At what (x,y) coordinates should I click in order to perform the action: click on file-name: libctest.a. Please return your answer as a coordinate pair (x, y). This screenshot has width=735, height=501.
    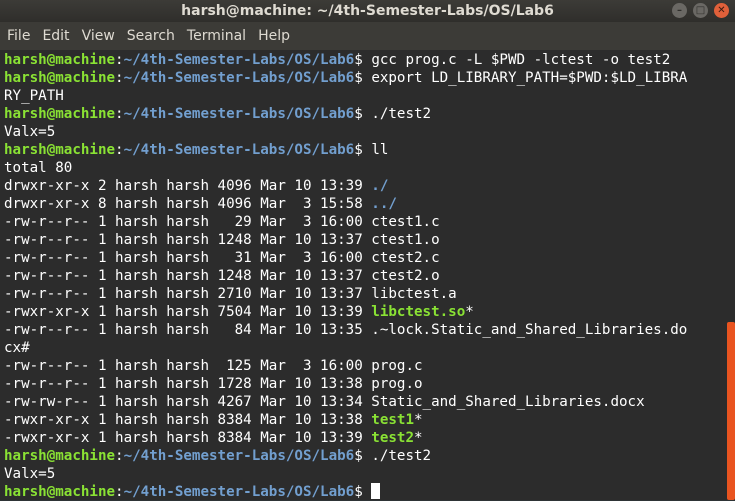
    Looking at the image, I should click on (414, 294).